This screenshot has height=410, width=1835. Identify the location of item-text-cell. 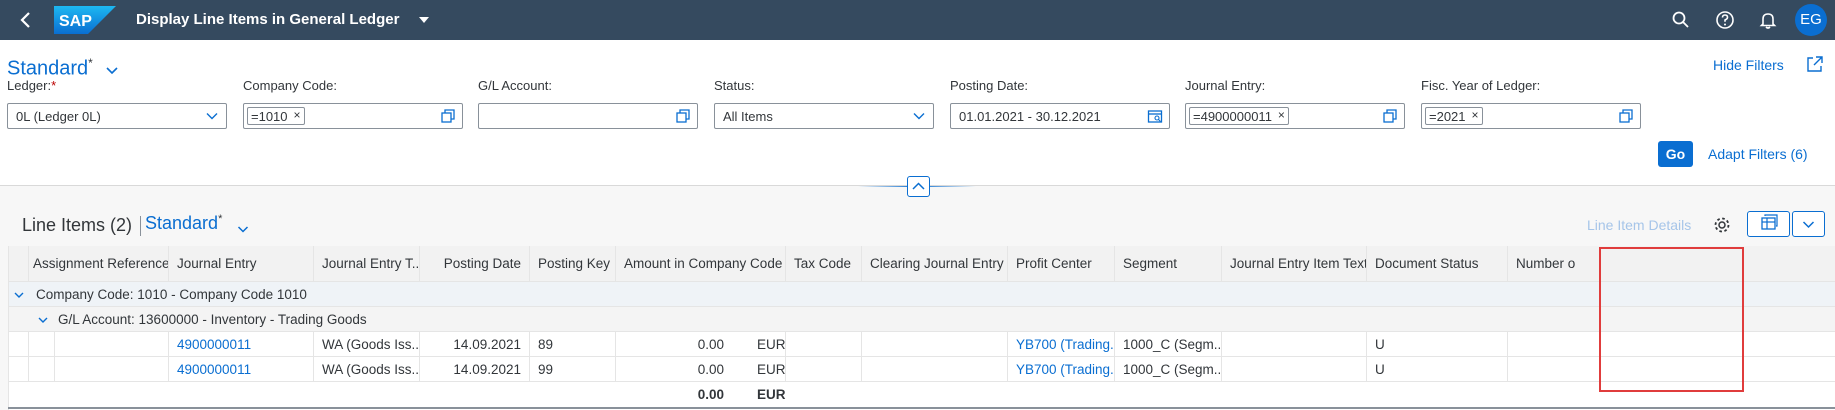
(1294, 344).